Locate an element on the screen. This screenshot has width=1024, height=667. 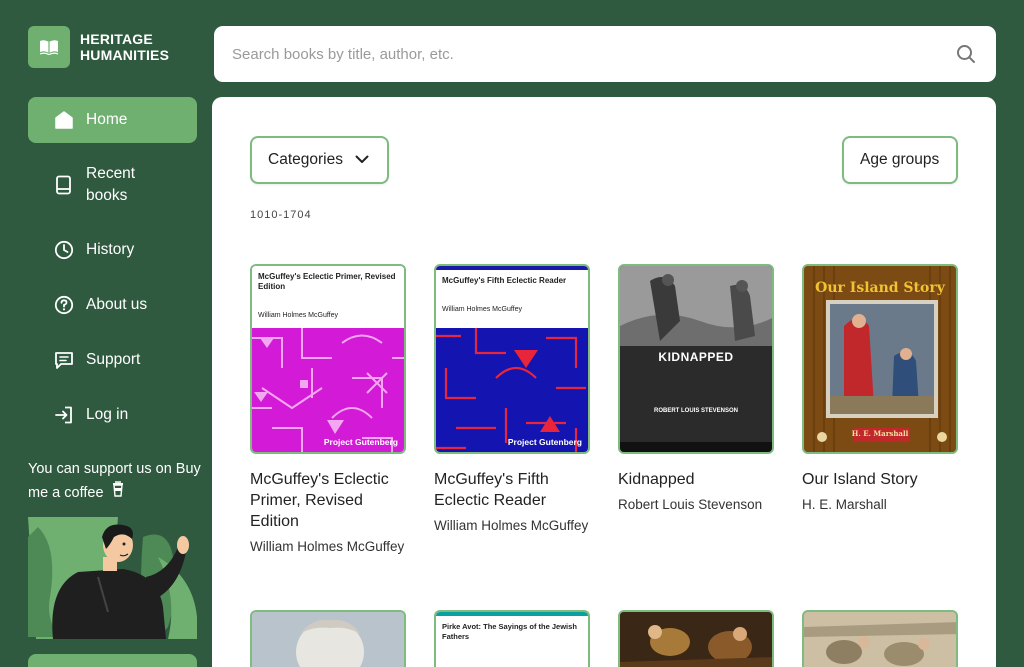
brand-line-2: HUMANITIES is located at coordinates (125, 55).